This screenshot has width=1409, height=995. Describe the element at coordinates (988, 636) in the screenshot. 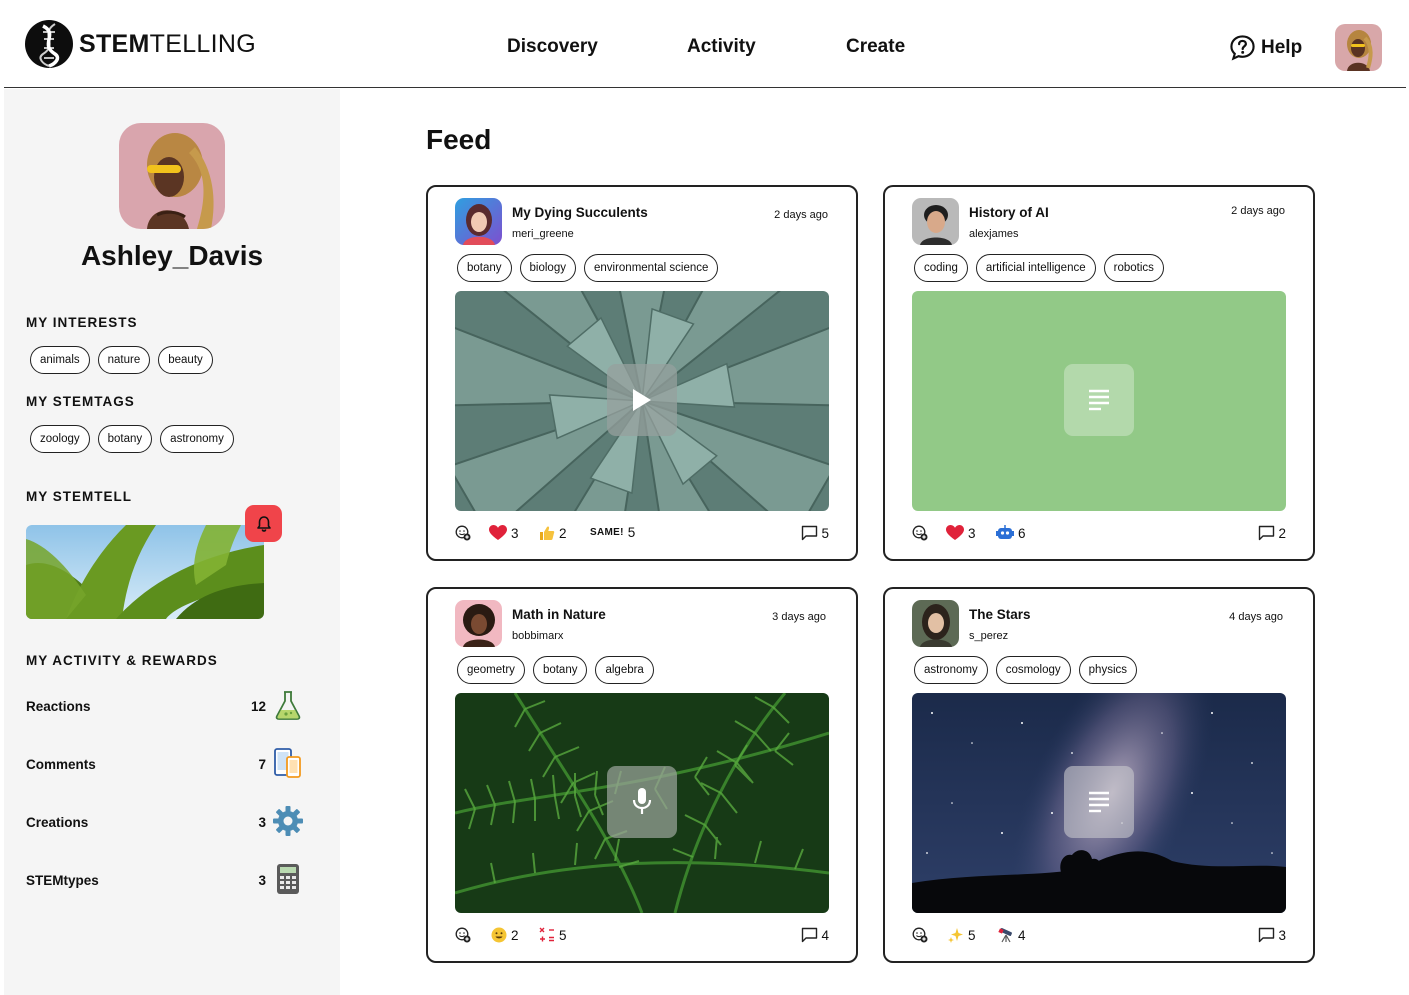

I see `post-author: s_perez` at that location.